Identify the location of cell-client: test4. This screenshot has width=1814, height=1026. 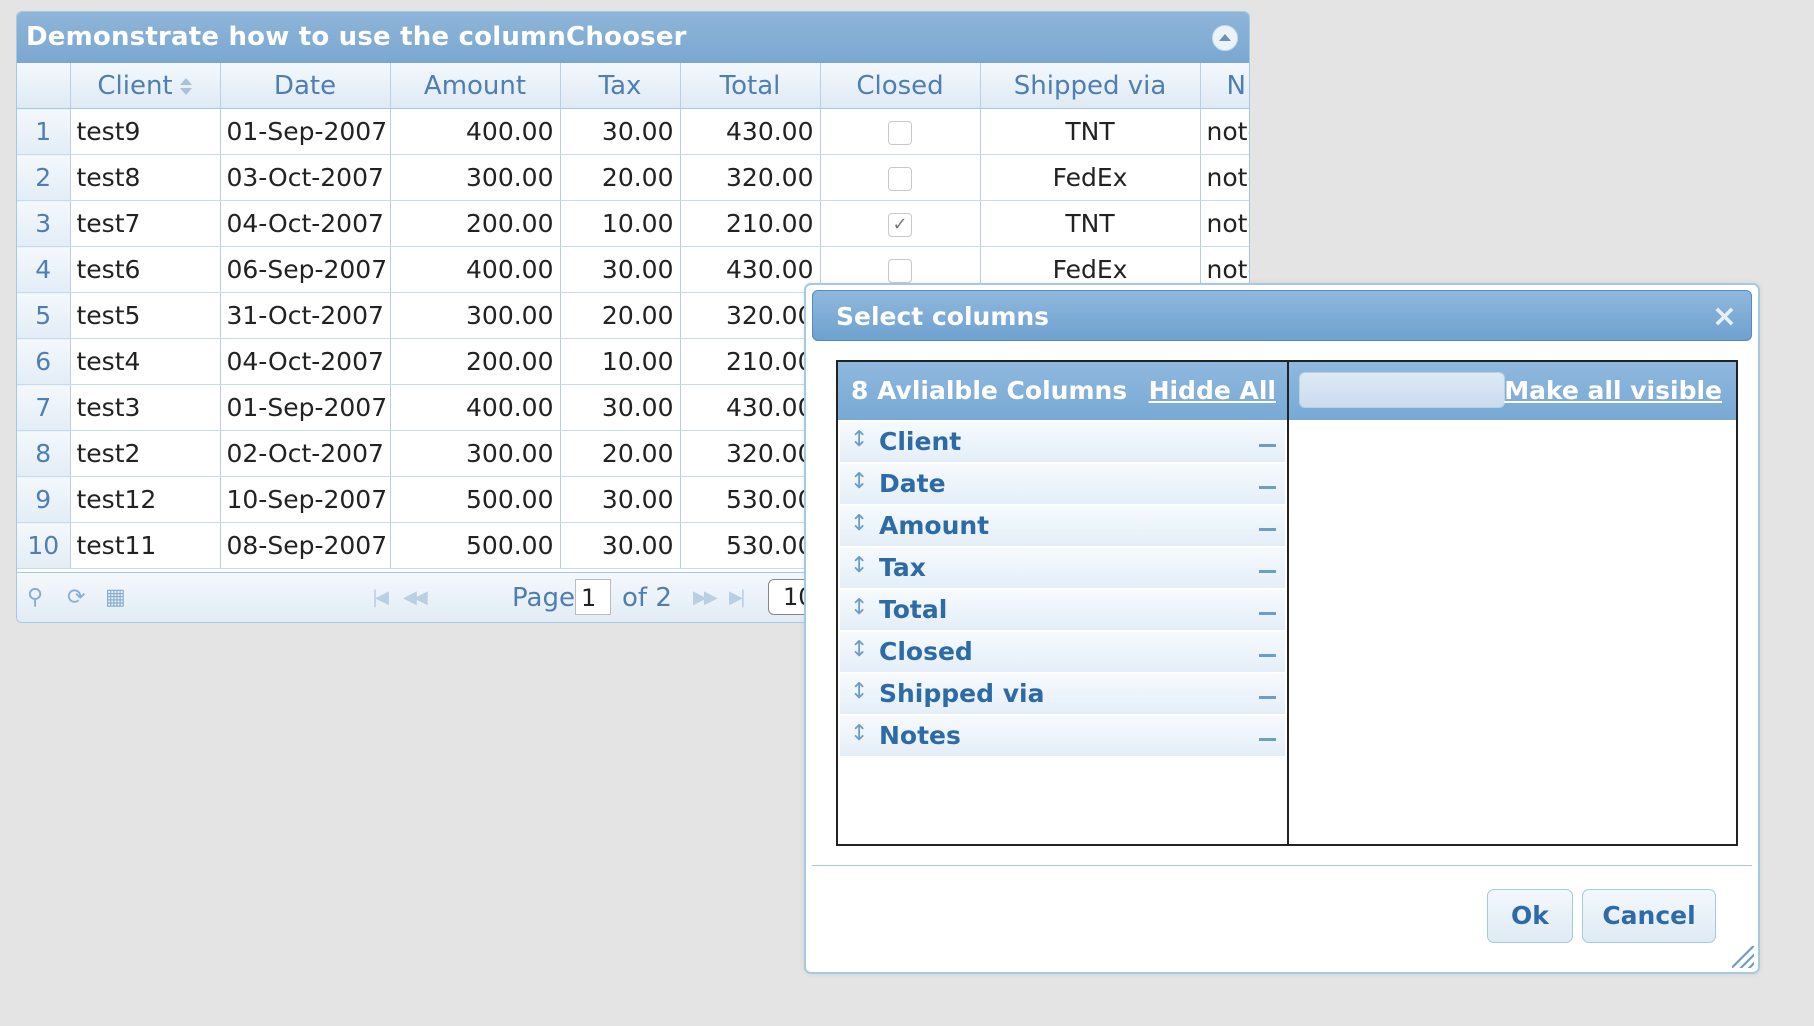
(145, 361).